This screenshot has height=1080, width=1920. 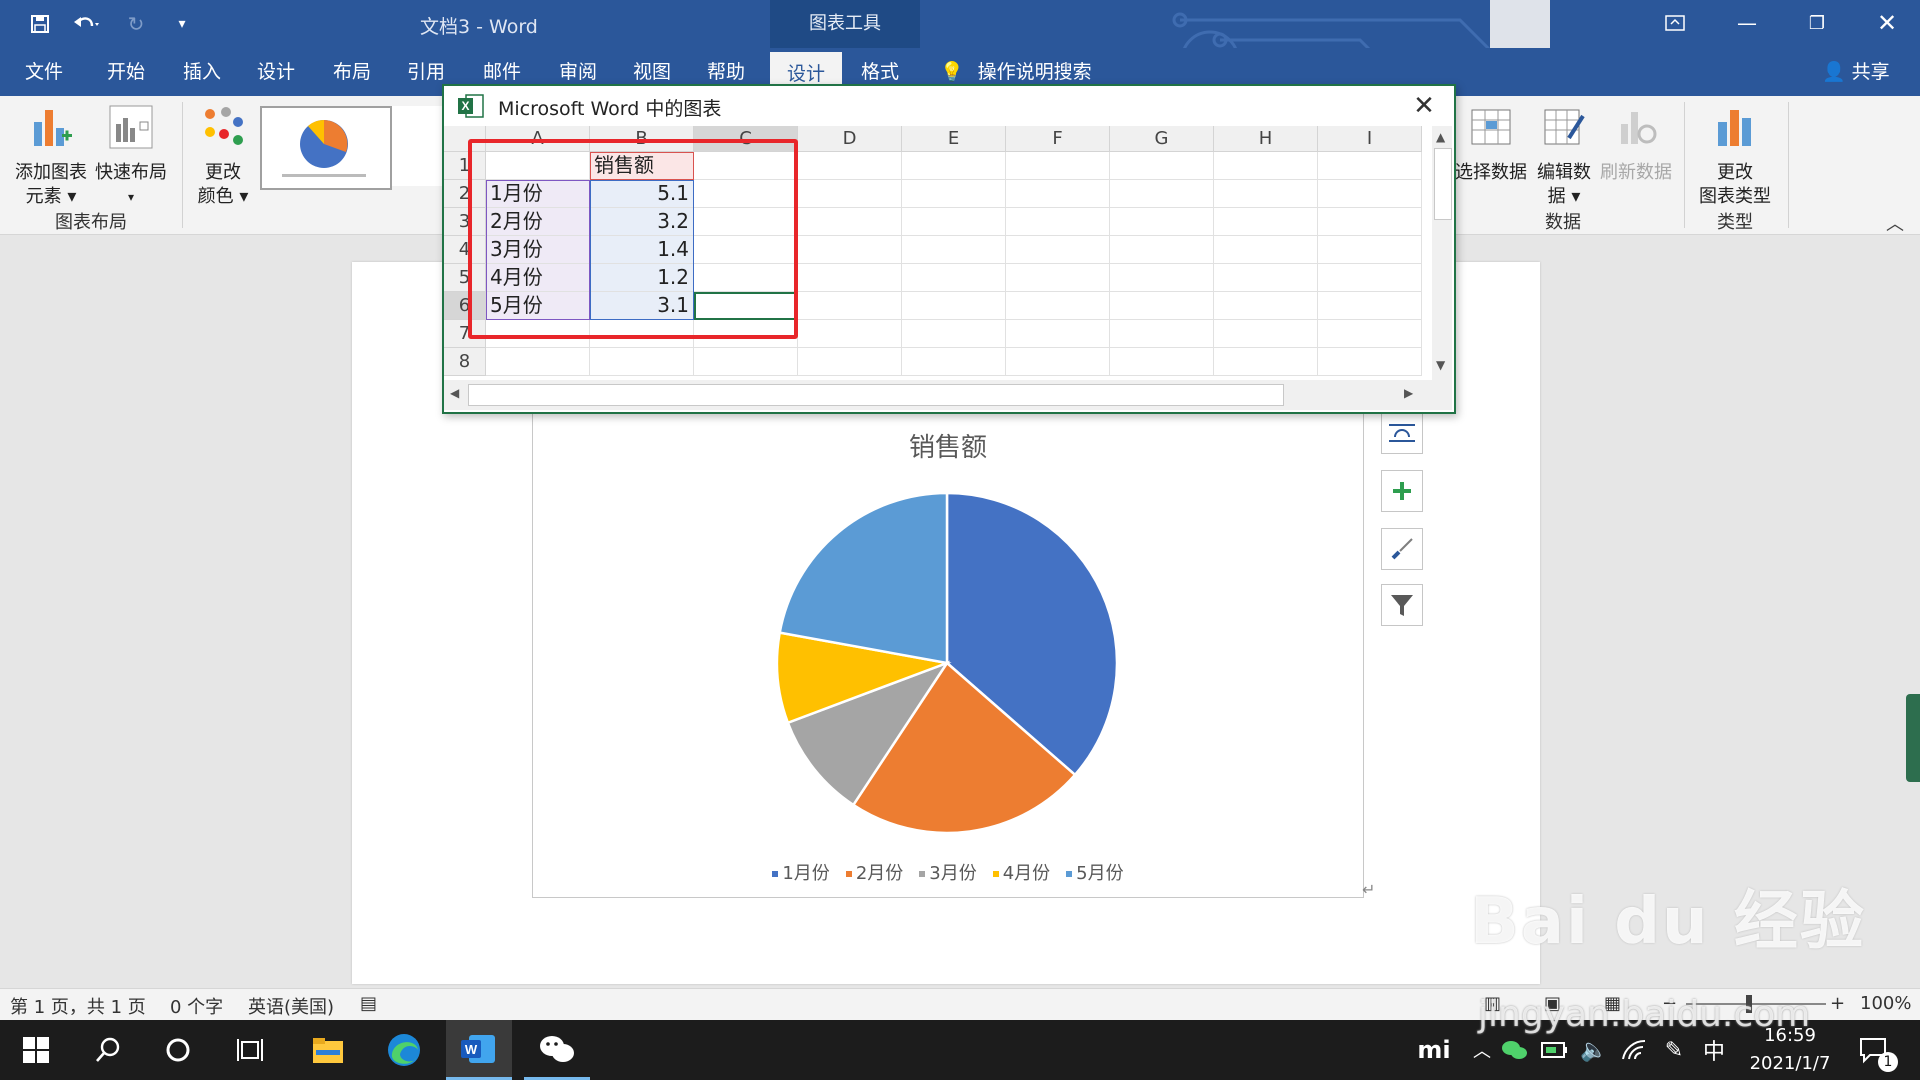 What do you see at coordinates (465, 362) in the screenshot?
I see `row-header: 8` at bounding box center [465, 362].